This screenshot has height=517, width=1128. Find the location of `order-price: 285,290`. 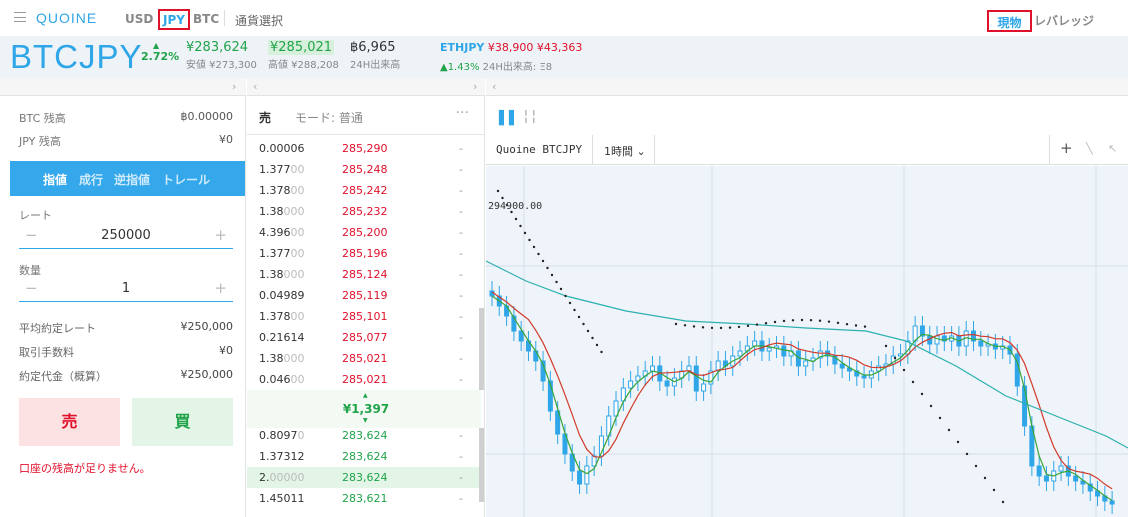

order-price: 285,290 is located at coordinates (365, 148).